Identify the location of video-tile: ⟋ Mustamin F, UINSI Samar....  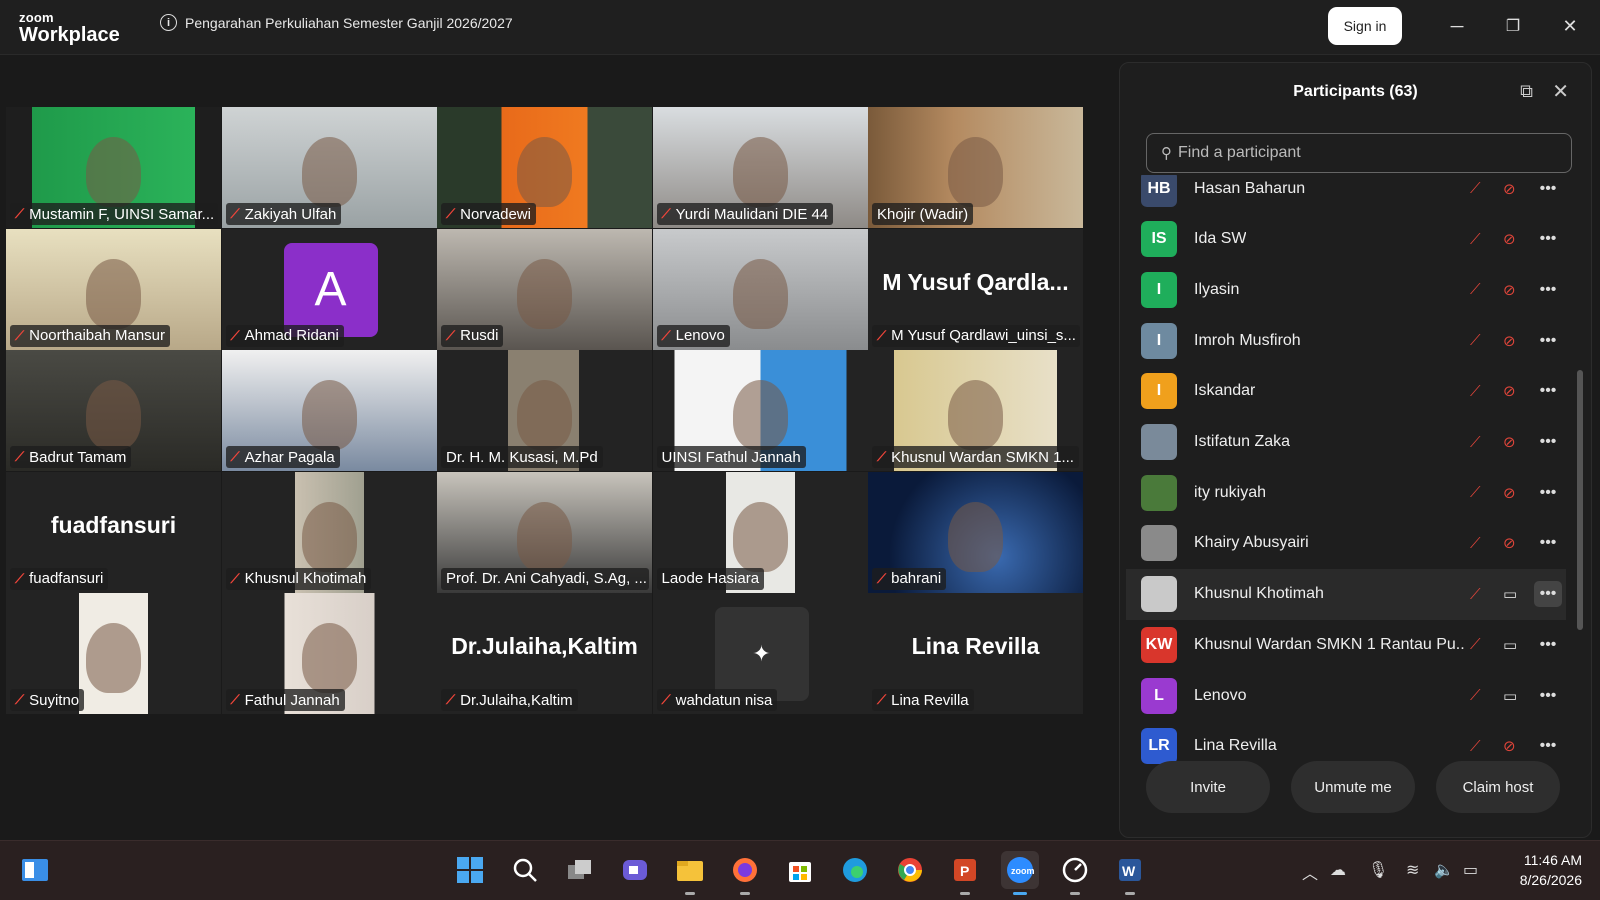
(113, 167).